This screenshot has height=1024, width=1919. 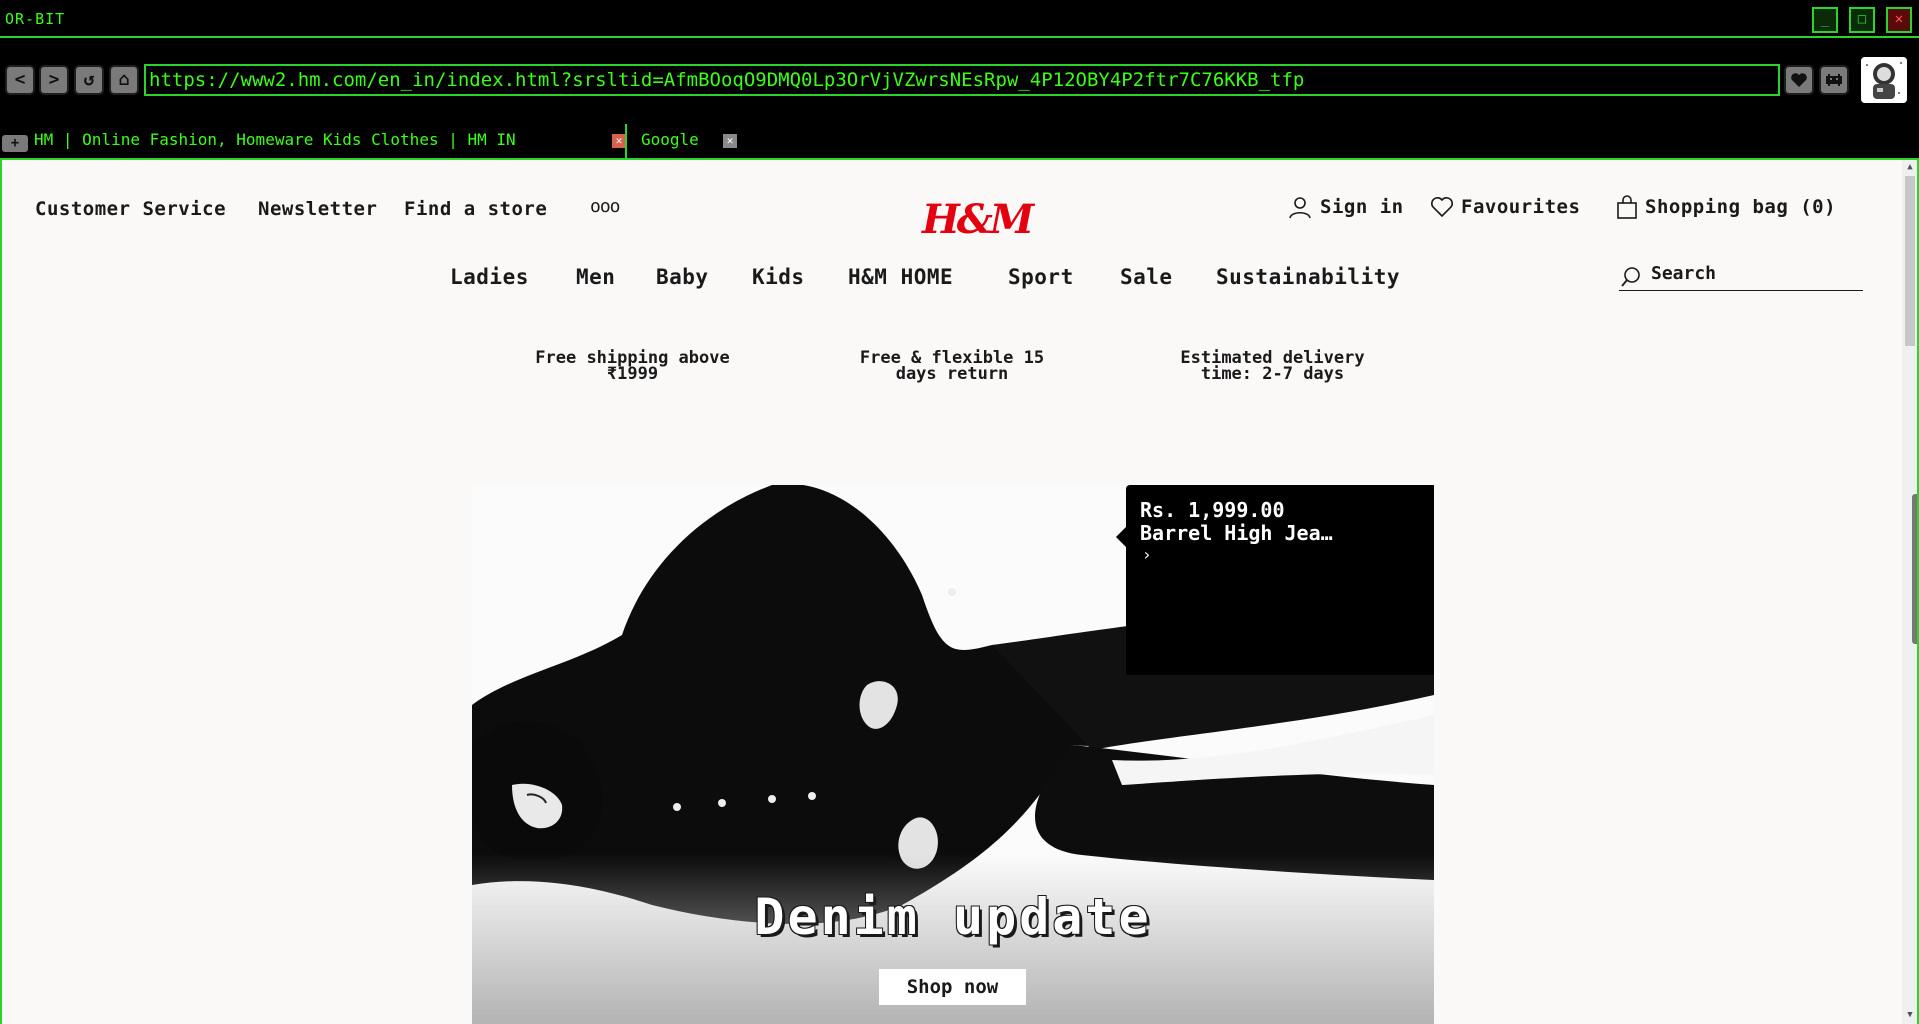 I want to click on favourites-link: Favourites, so click(x=1520, y=207).